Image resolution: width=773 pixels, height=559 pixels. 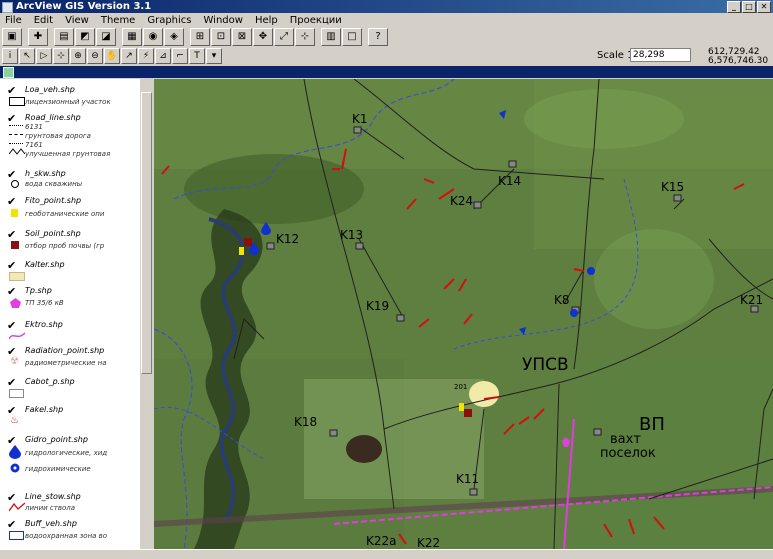 What do you see at coordinates (54, 184) in the screenshot?
I see `legend-label: вода скважины` at bounding box center [54, 184].